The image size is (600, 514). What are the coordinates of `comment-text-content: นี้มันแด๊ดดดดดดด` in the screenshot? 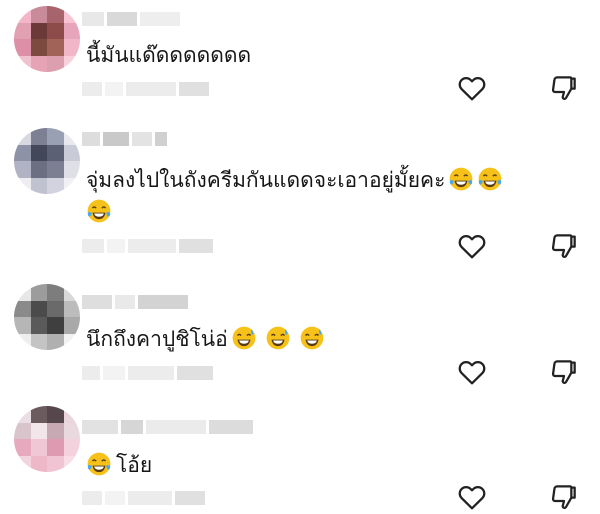 It's located at (169, 55).